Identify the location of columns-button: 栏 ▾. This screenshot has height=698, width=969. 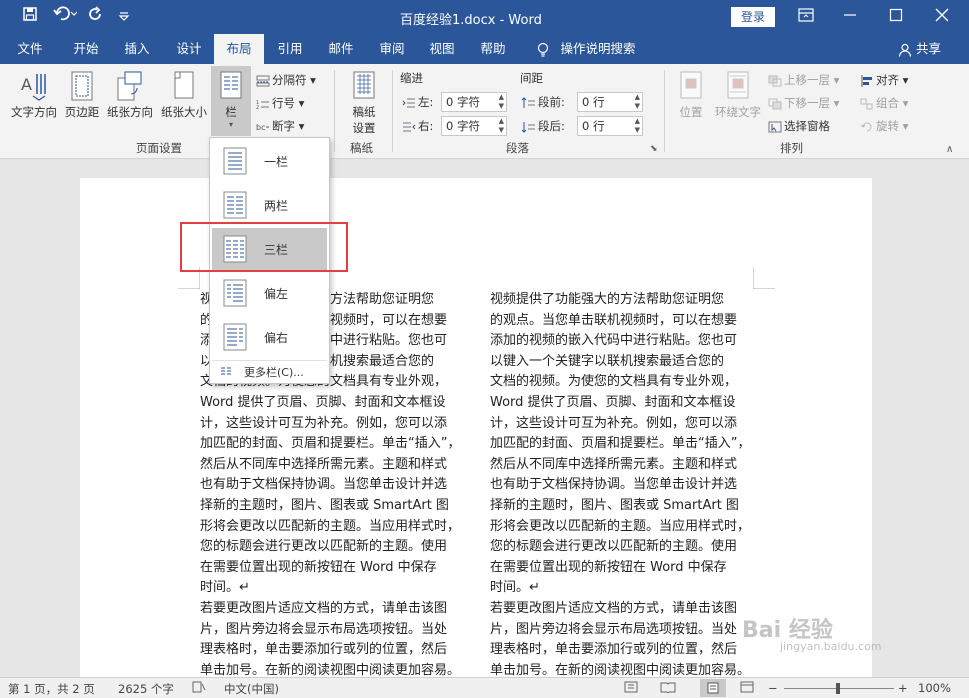
(231, 101).